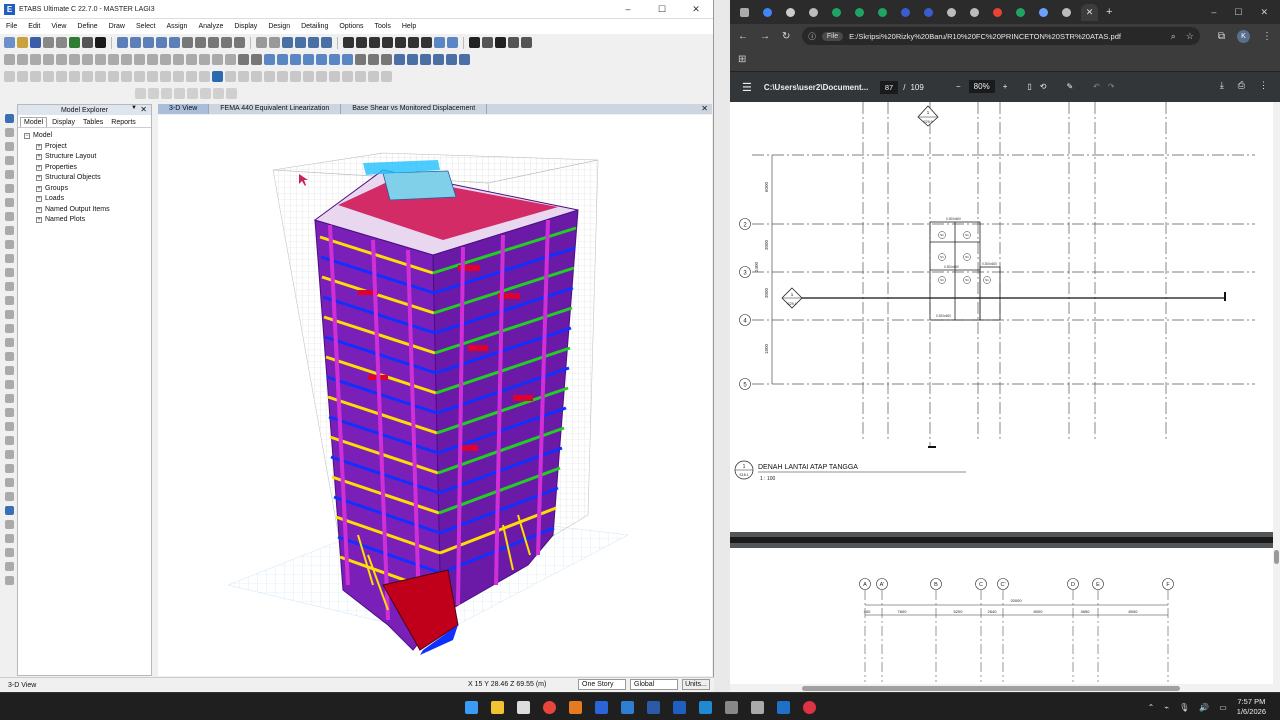  I want to click on menu-define: Define, so click(87, 26).